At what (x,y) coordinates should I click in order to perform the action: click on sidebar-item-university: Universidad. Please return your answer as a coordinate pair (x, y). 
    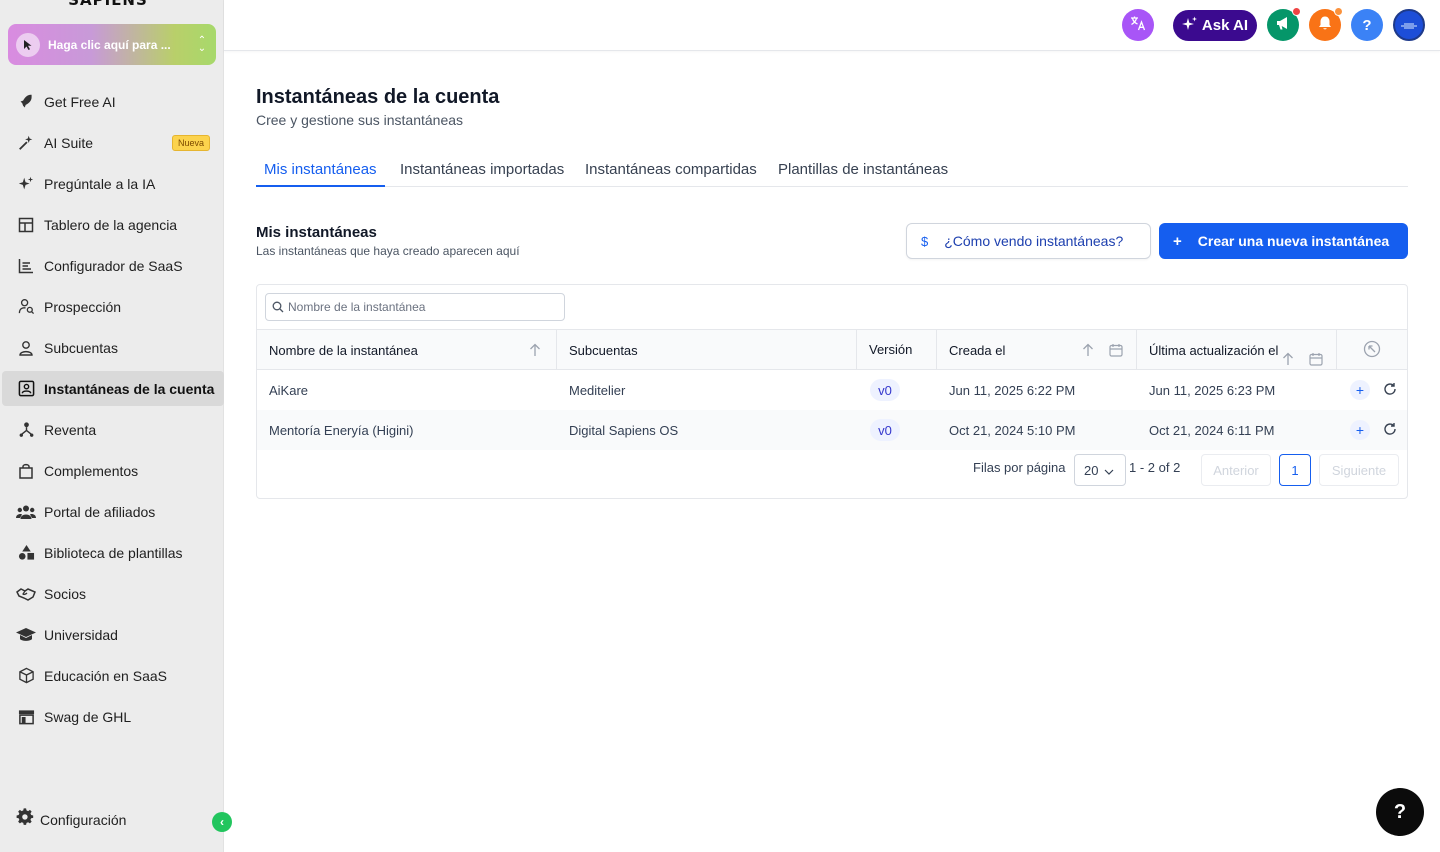
    Looking at the image, I should click on (113, 634).